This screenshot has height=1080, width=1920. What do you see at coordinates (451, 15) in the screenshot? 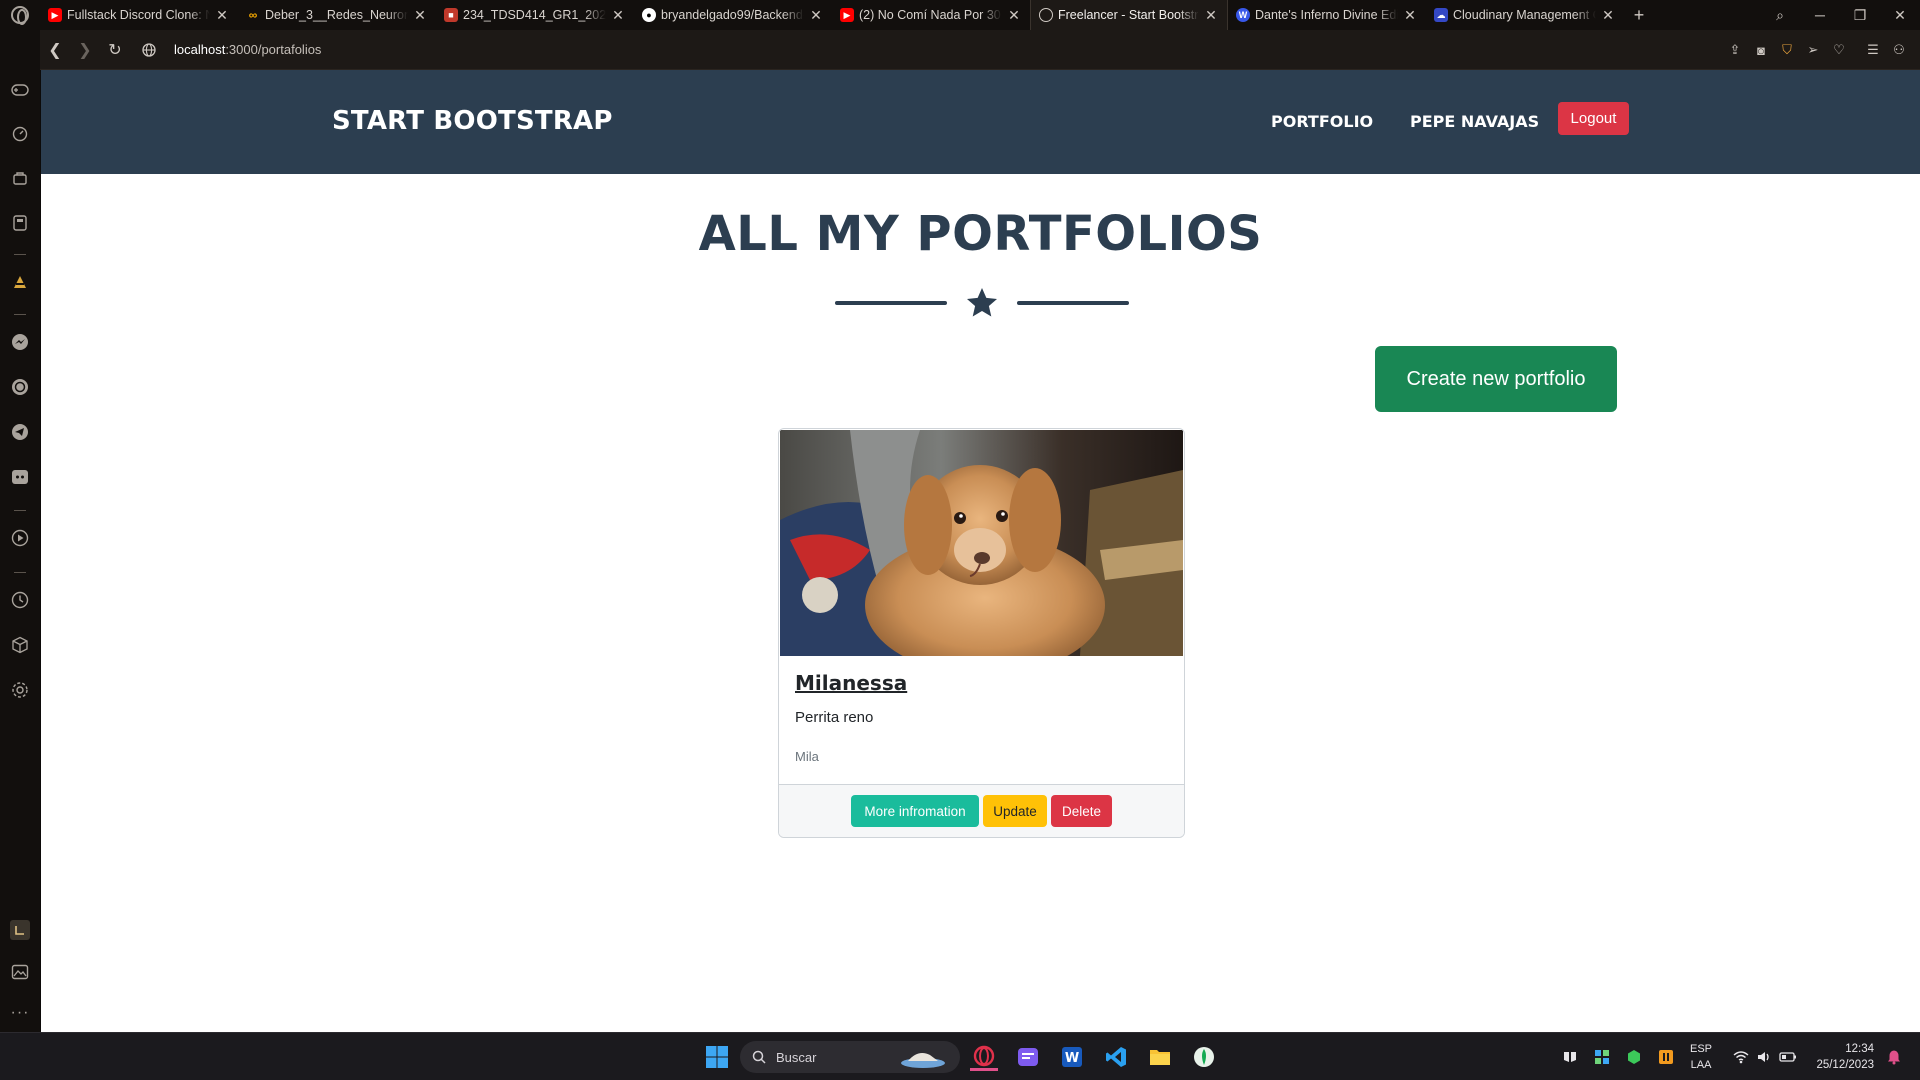
I see `moodle-icon: ■` at bounding box center [451, 15].